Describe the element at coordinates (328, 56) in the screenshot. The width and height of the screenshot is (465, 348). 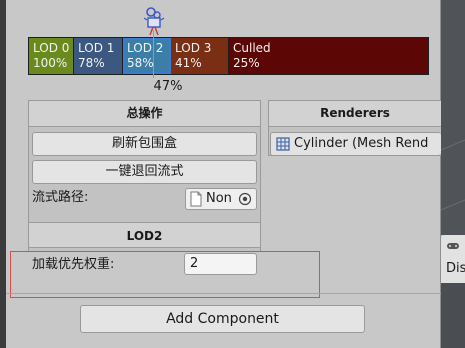
I see `culled-segment: Culled 25%` at that location.